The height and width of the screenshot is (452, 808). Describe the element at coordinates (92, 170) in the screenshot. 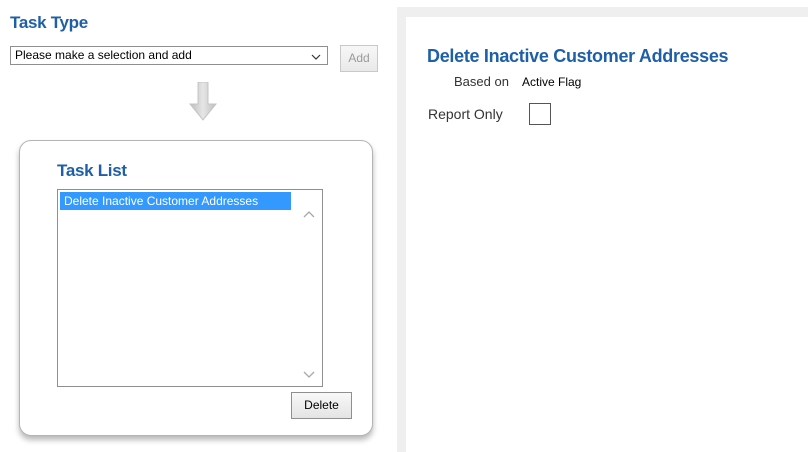

I see `task-list-title: Task List` at that location.